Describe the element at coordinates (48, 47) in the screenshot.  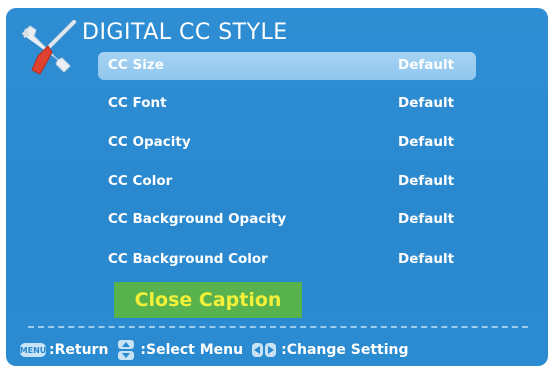
I see `tools-icon` at that location.